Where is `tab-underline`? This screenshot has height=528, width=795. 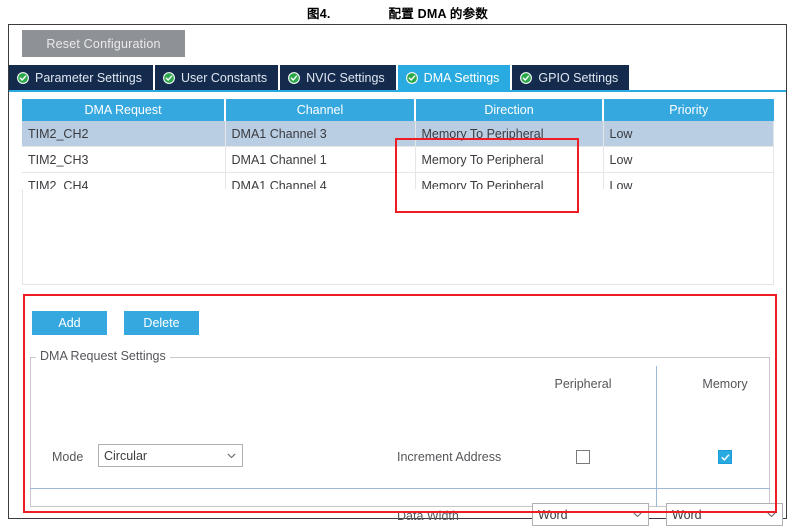 tab-underline is located at coordinates (397, 91).